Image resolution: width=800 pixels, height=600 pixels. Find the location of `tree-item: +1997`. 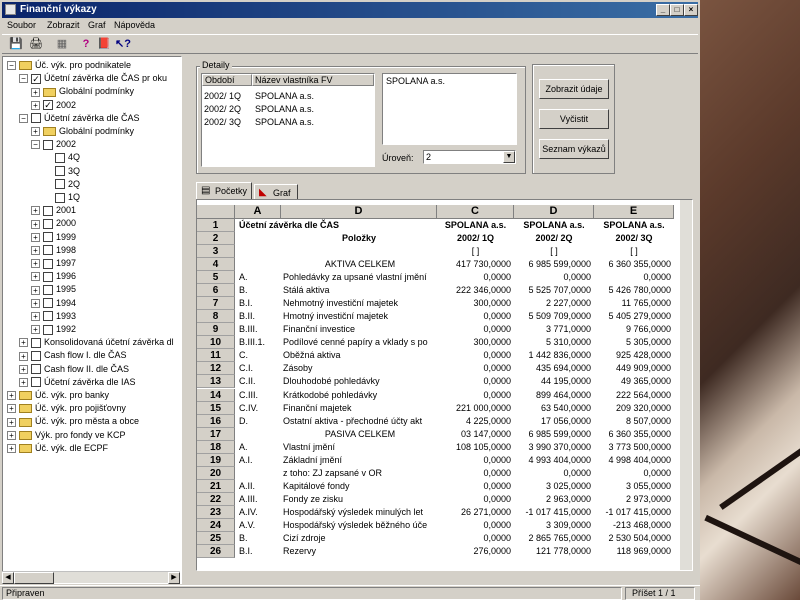

tree-item: +1997 is located at coordinates (53, 263).